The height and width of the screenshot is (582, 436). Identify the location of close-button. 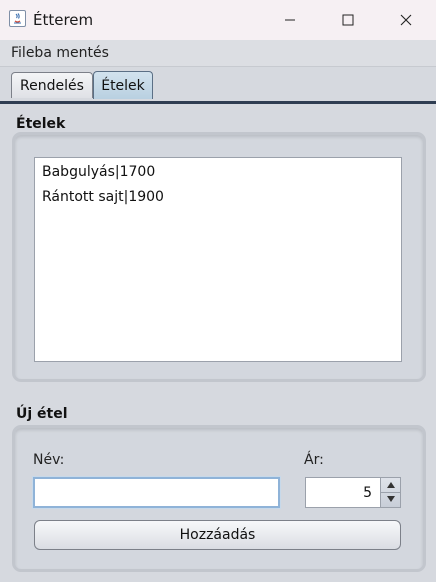
(406, 20).